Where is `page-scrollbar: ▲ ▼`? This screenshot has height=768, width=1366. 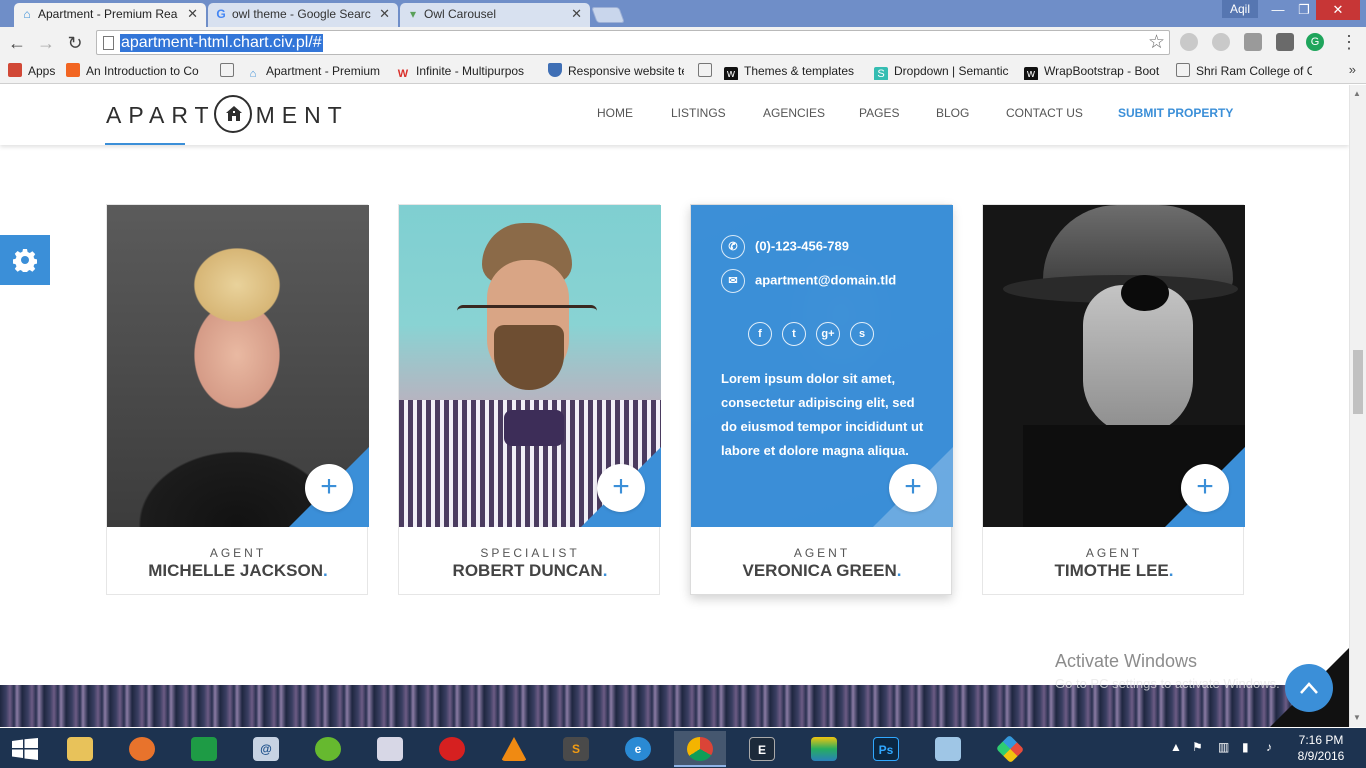
page-scrollbar: ▲ ▼ is located at coordinates (1357, 406).